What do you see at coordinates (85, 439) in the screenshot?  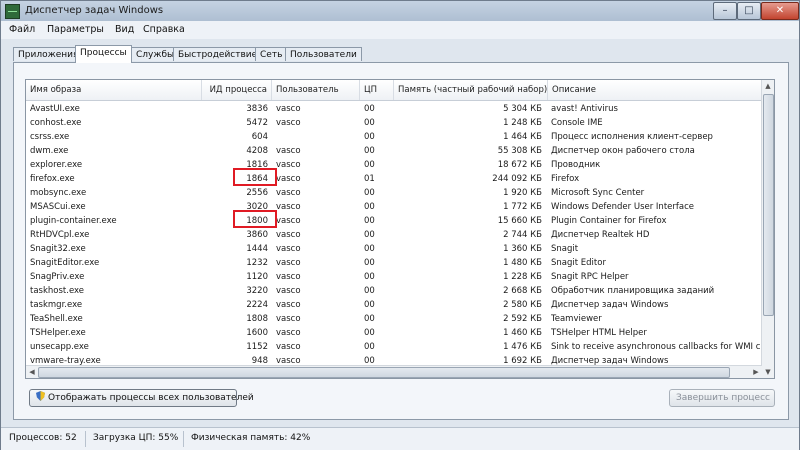 I see `status-separator` at bounding box center [85, 439].